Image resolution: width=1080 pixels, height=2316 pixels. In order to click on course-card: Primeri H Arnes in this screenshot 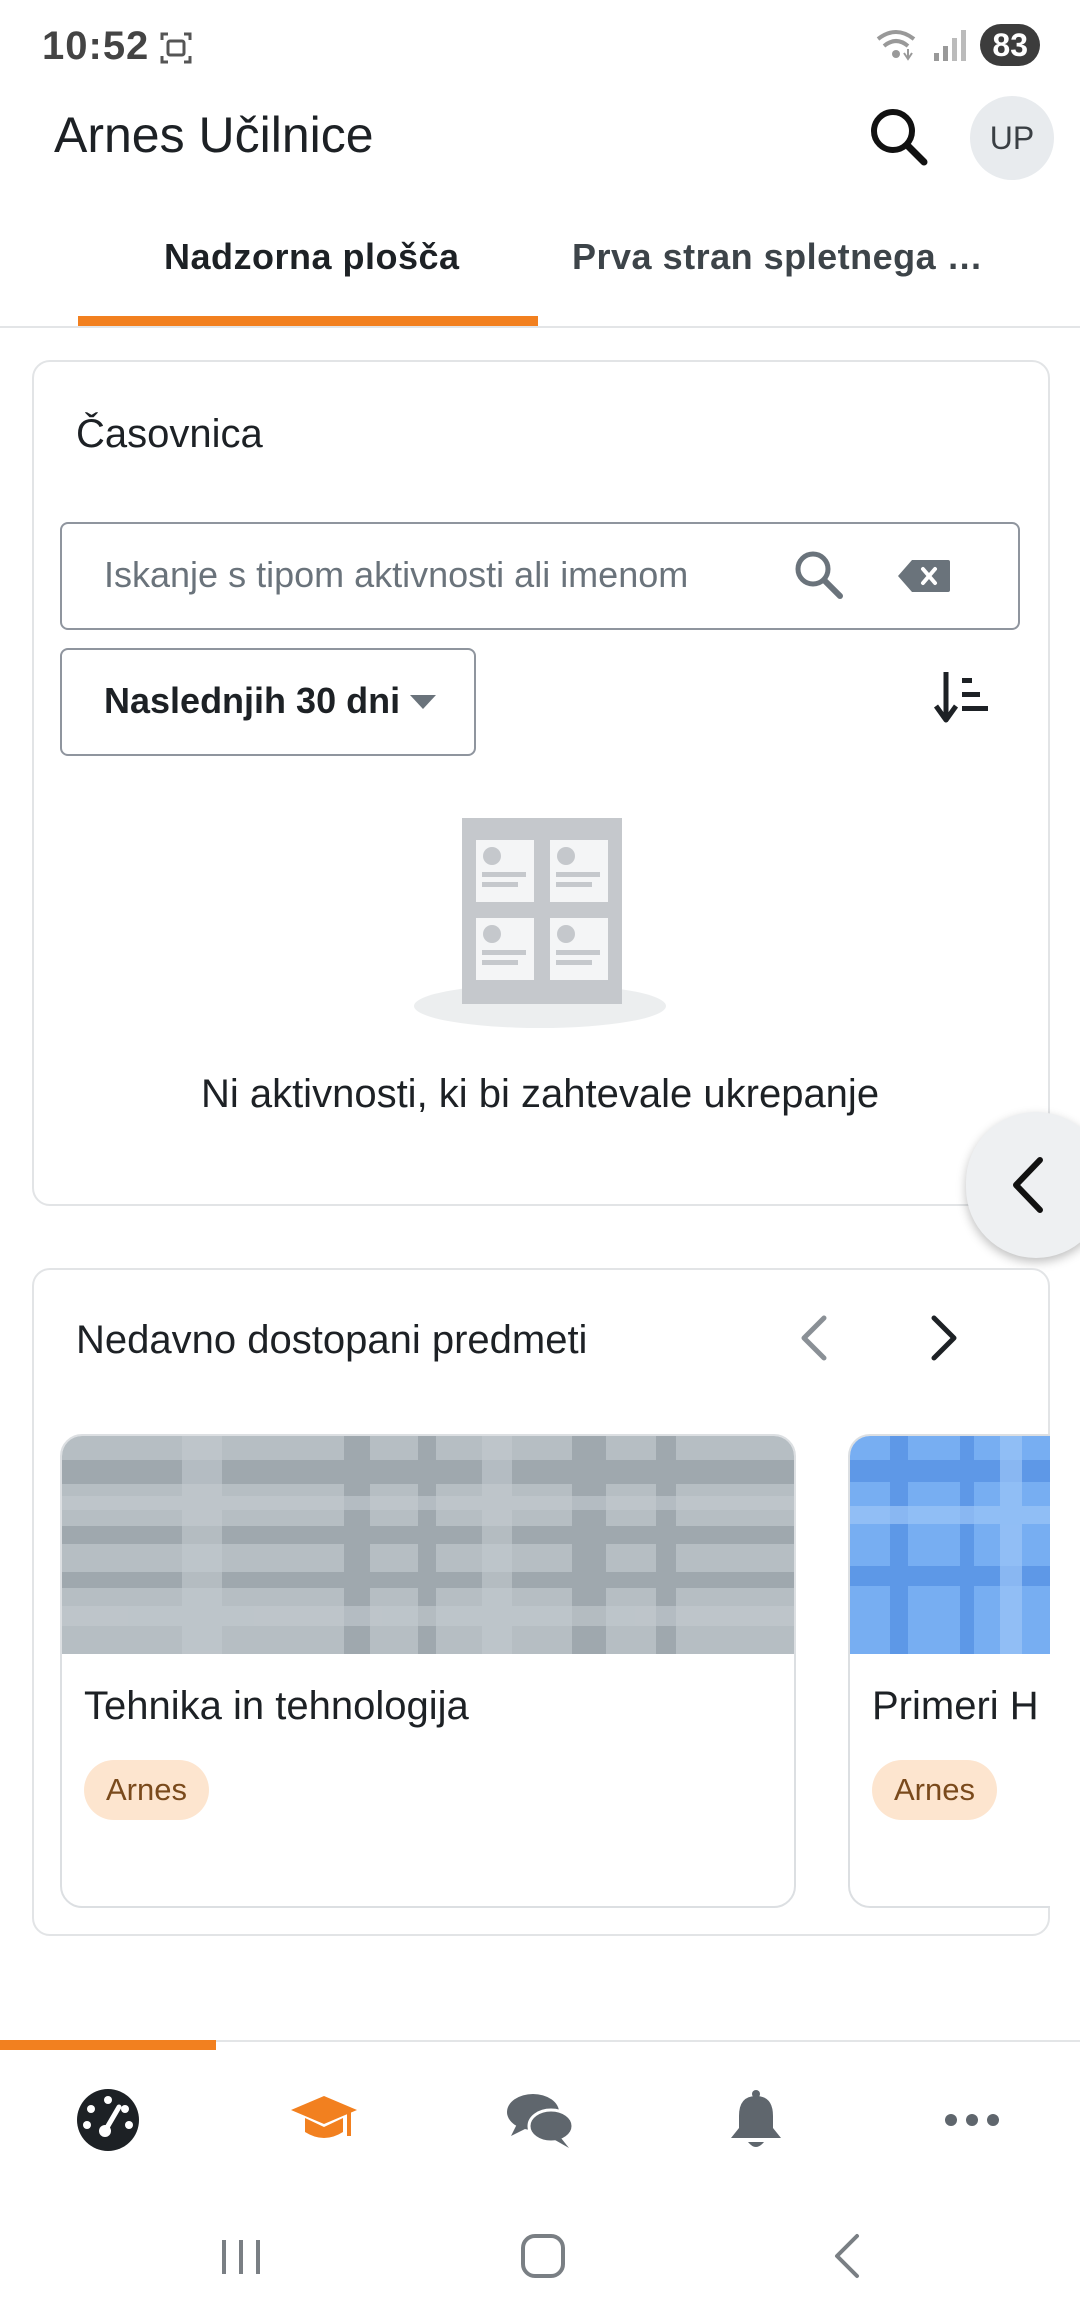, I will do `click(949, 1671)`.